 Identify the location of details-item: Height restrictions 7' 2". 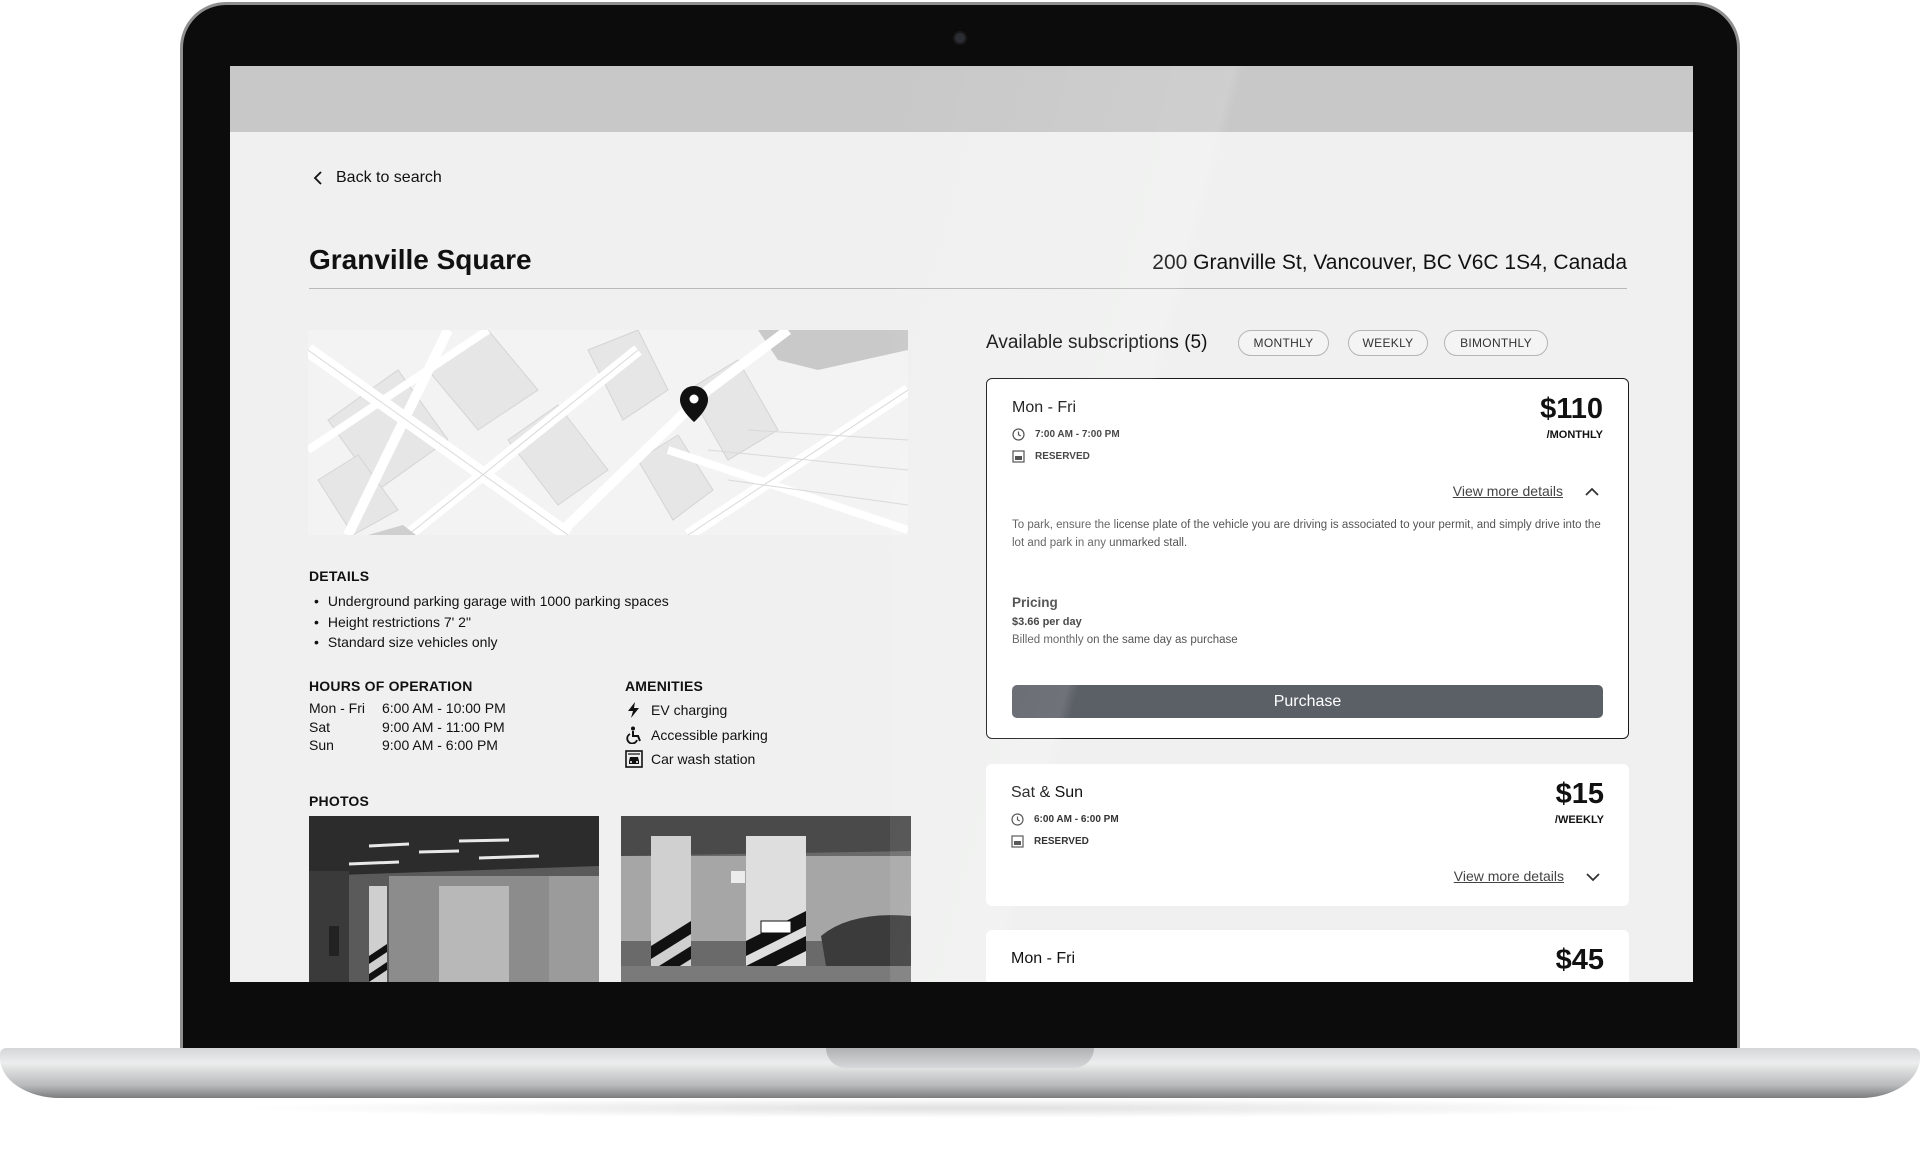
(491, 622).